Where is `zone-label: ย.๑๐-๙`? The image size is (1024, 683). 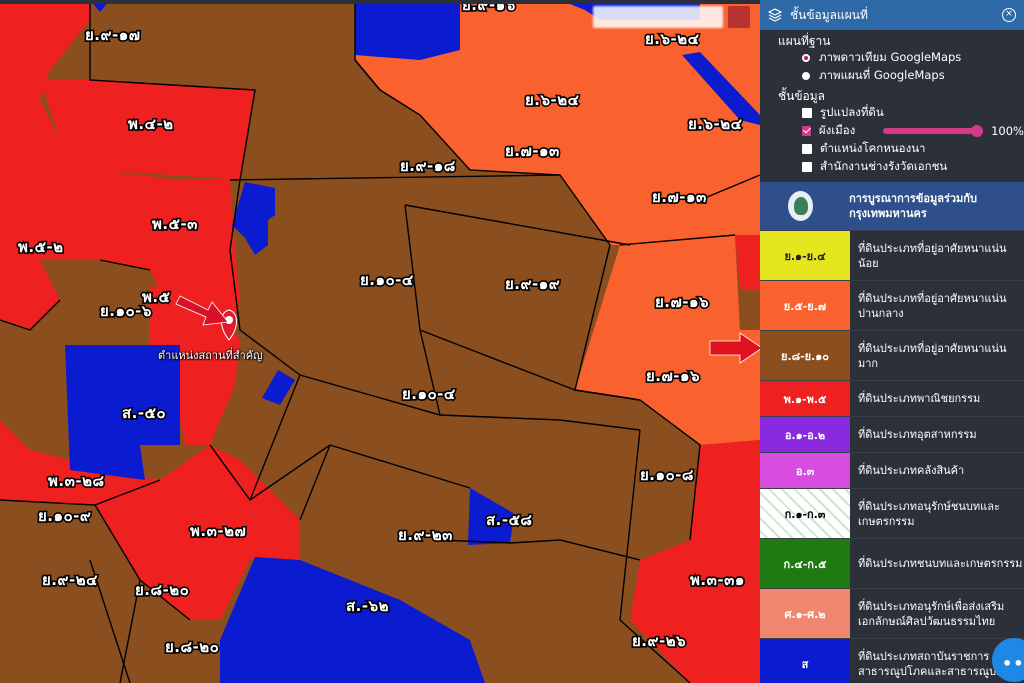
zone-label: ย.๑๐-๙ is located at coordinates (64, 516).